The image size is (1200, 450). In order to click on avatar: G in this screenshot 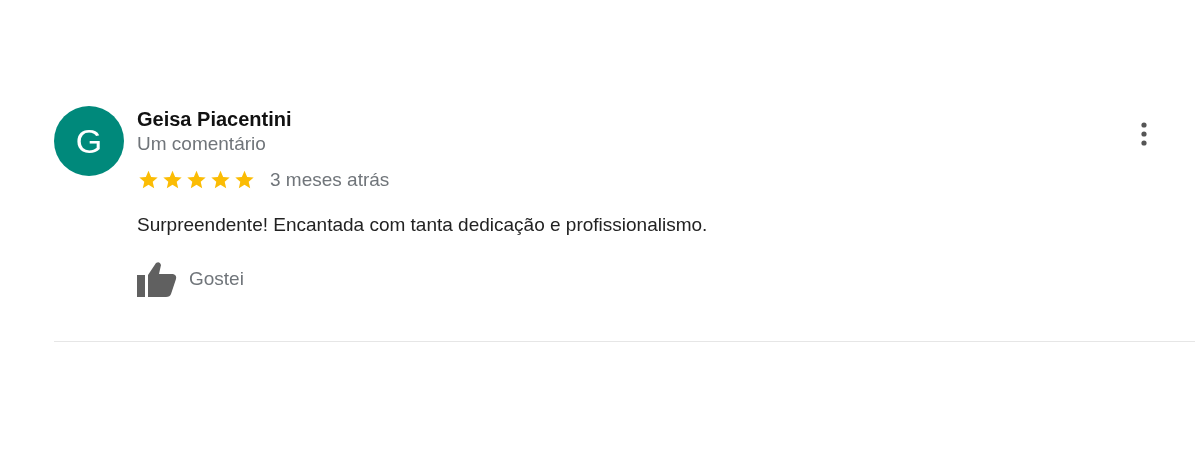, I will do `click(89, 141)`.